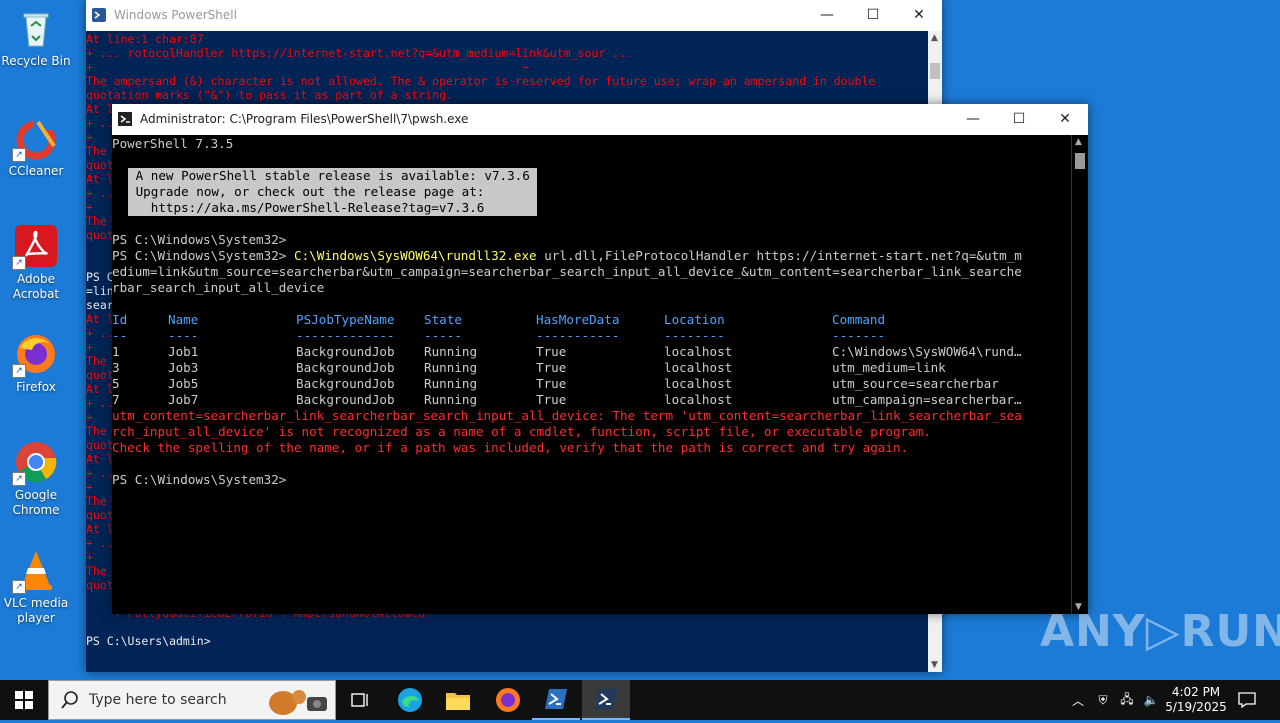 The height and width of the screenshot is (723, 1280). I want to click on table-cell: 7, so click(116, 399).